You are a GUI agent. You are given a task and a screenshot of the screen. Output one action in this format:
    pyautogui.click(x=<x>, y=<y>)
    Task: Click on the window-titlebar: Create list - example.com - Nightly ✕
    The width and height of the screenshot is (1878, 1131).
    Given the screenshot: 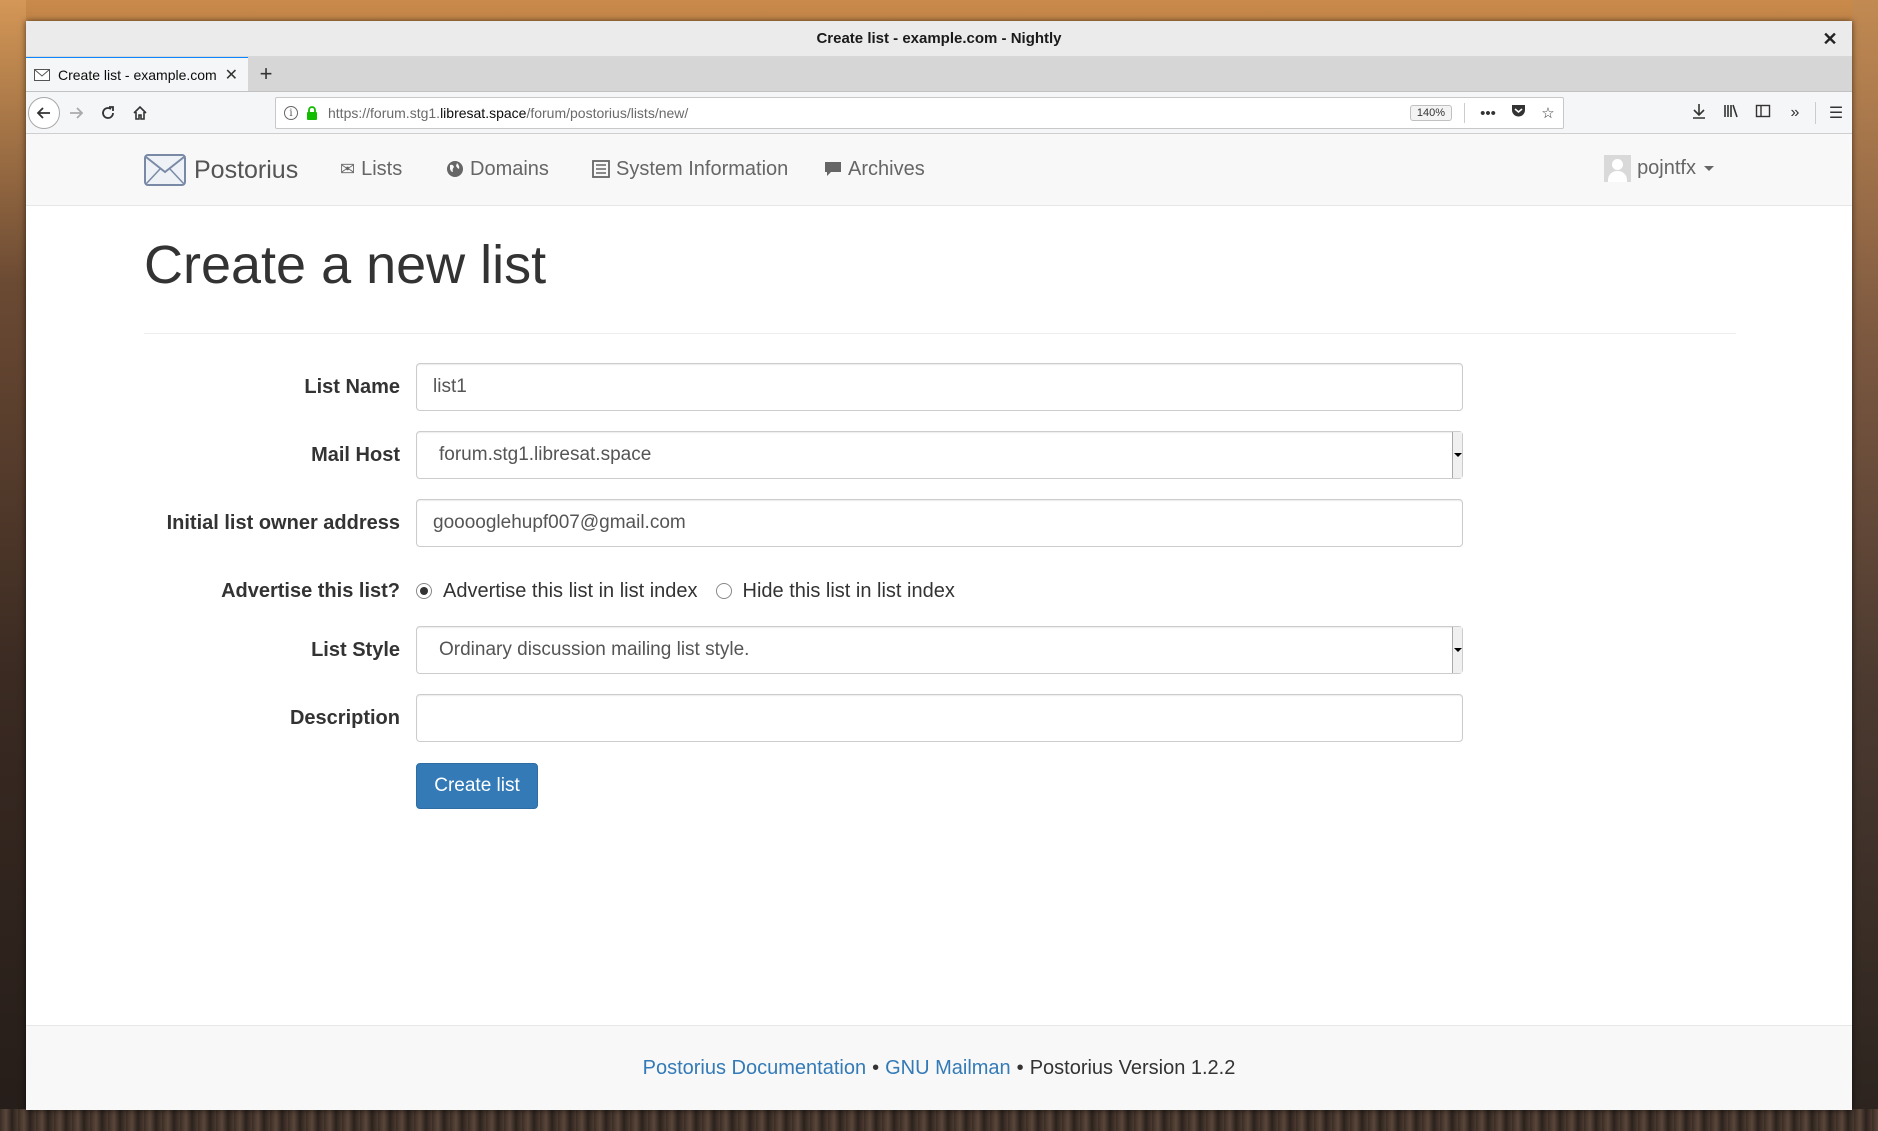 What is the action you would take?
    pyautogui.click(x=939, y=39)
    